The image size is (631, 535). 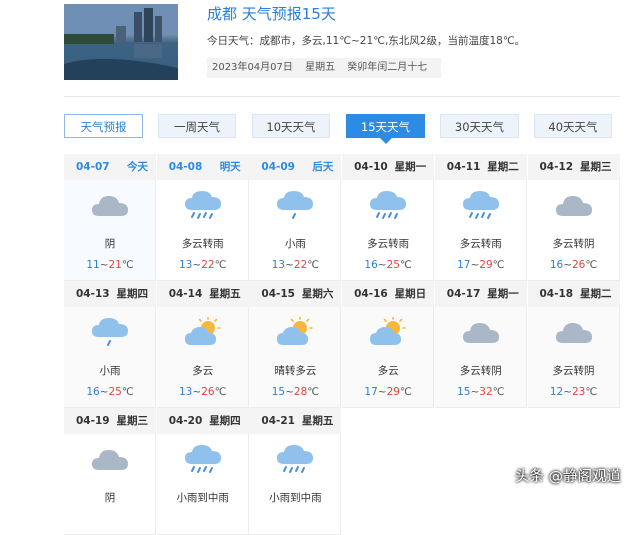 What do you see at coordinates (371, 167) in the screenshot?
I see `day-date: 04-10` at bounding box center [371, 167].